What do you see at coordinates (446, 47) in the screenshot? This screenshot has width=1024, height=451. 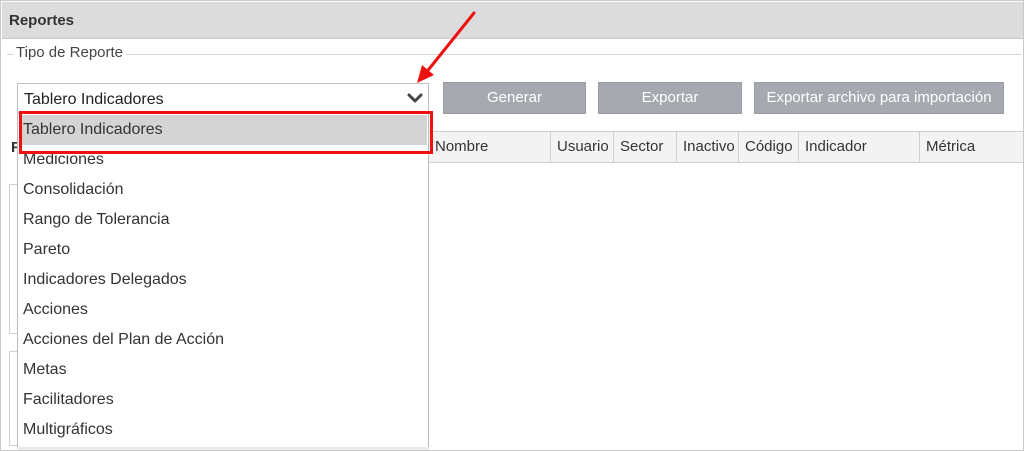 I see `red-arrow-icon` at bounding box center [446, 47].